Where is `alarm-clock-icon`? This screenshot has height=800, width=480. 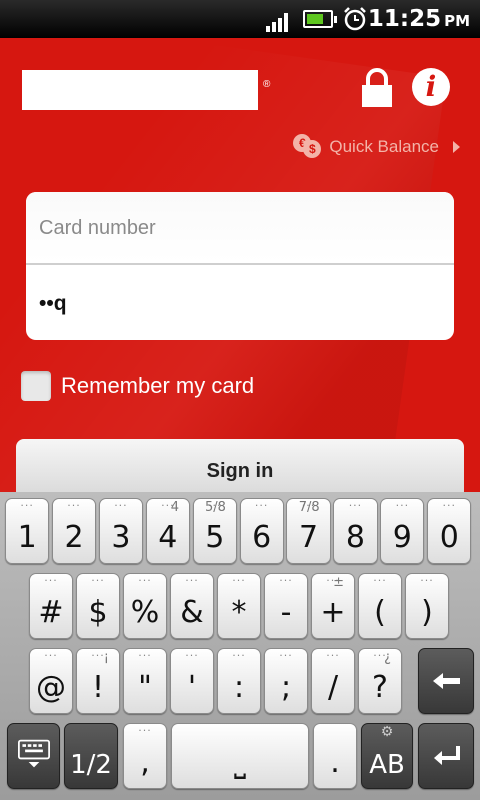
alarm-clock-icon is located at coordinates (355, 19).